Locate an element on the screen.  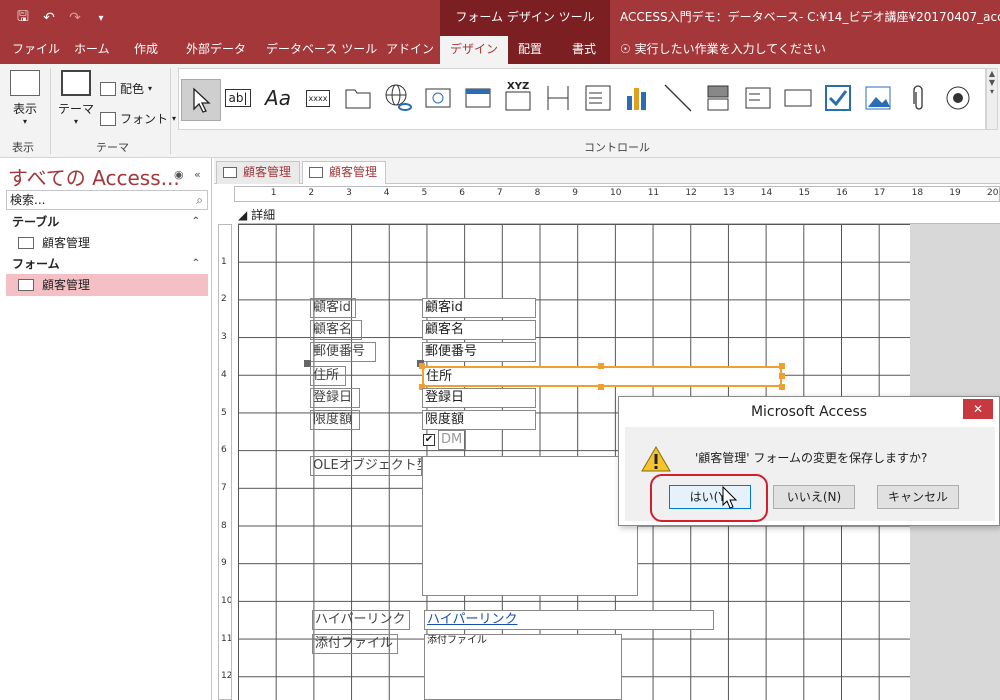
textbox-postal-code: 郵便番号 is located at coordinates (479, 352).